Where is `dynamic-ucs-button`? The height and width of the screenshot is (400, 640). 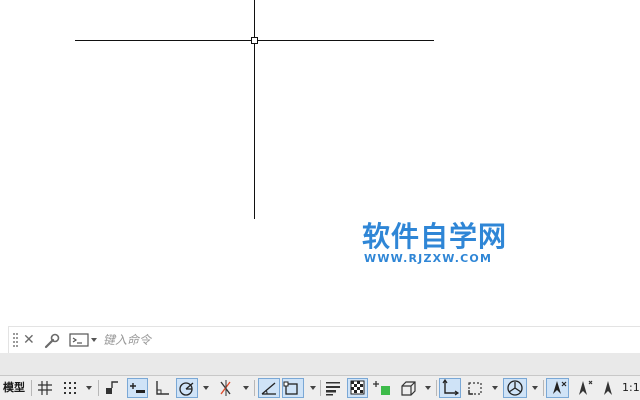
dynamic-ucs-button is located at coordinates (450, 388).